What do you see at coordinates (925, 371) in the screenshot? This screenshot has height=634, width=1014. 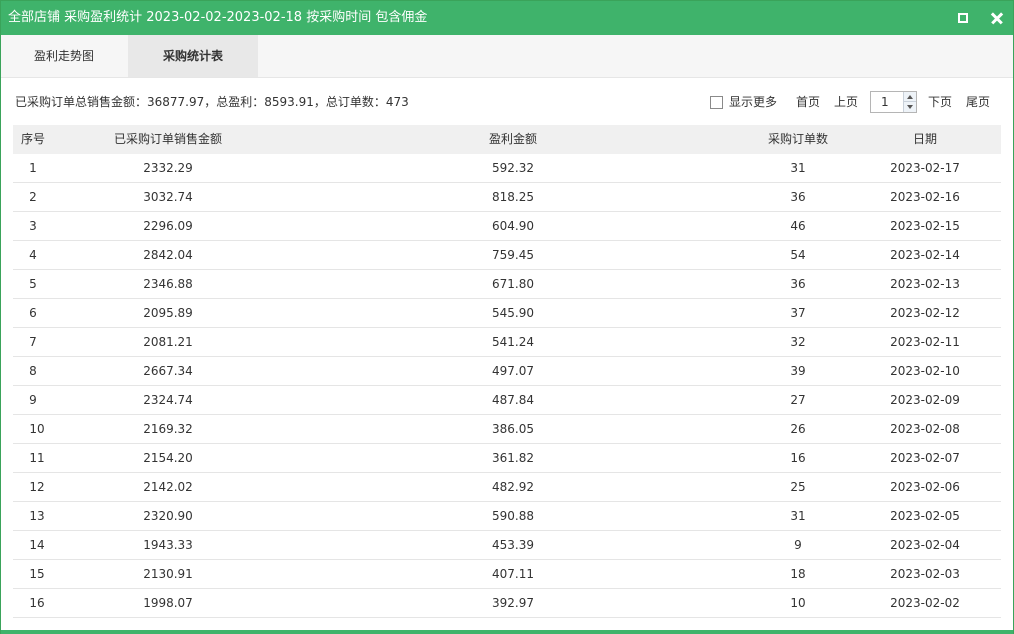 I see `table-cell-date: 2023-02-10` at bounding box center [925, 371].